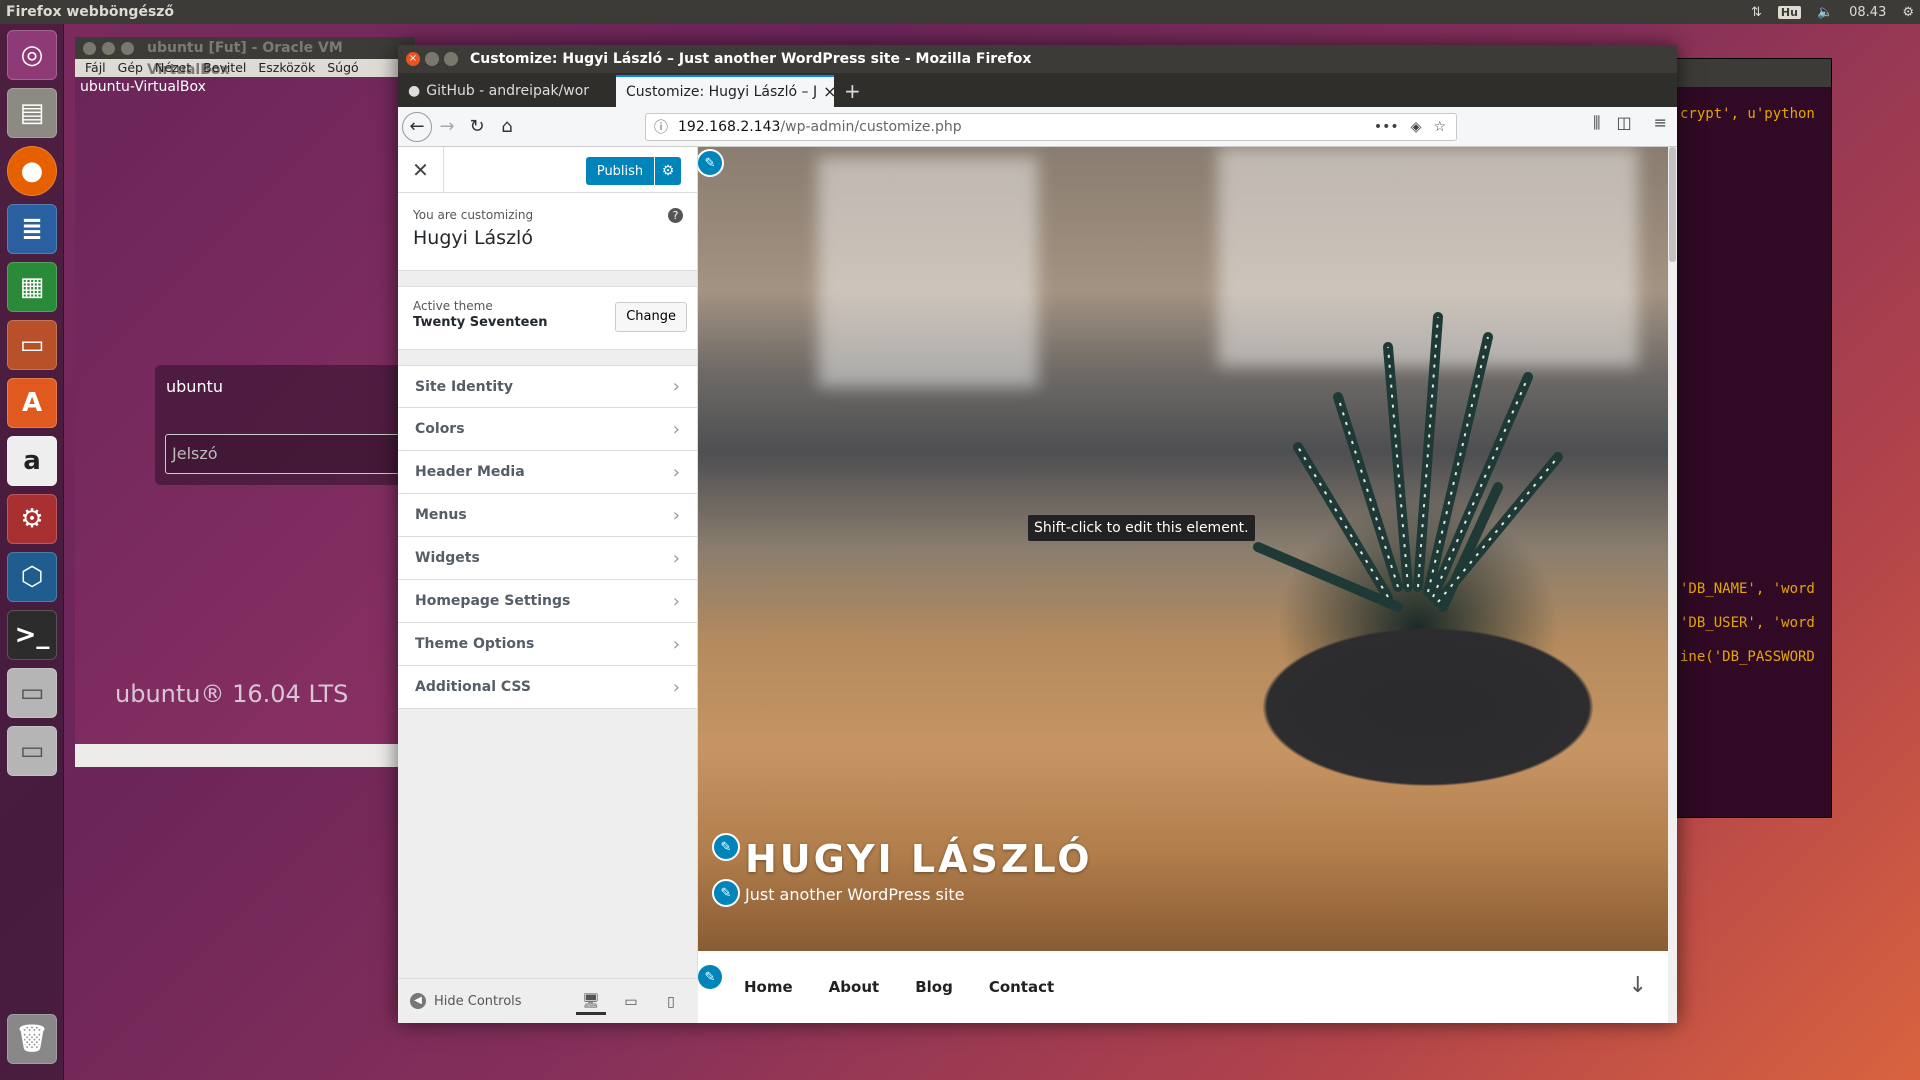 The height and width of the screenshot is (1080, 1920). I want to click on back-button: ←, so click(417, 126).